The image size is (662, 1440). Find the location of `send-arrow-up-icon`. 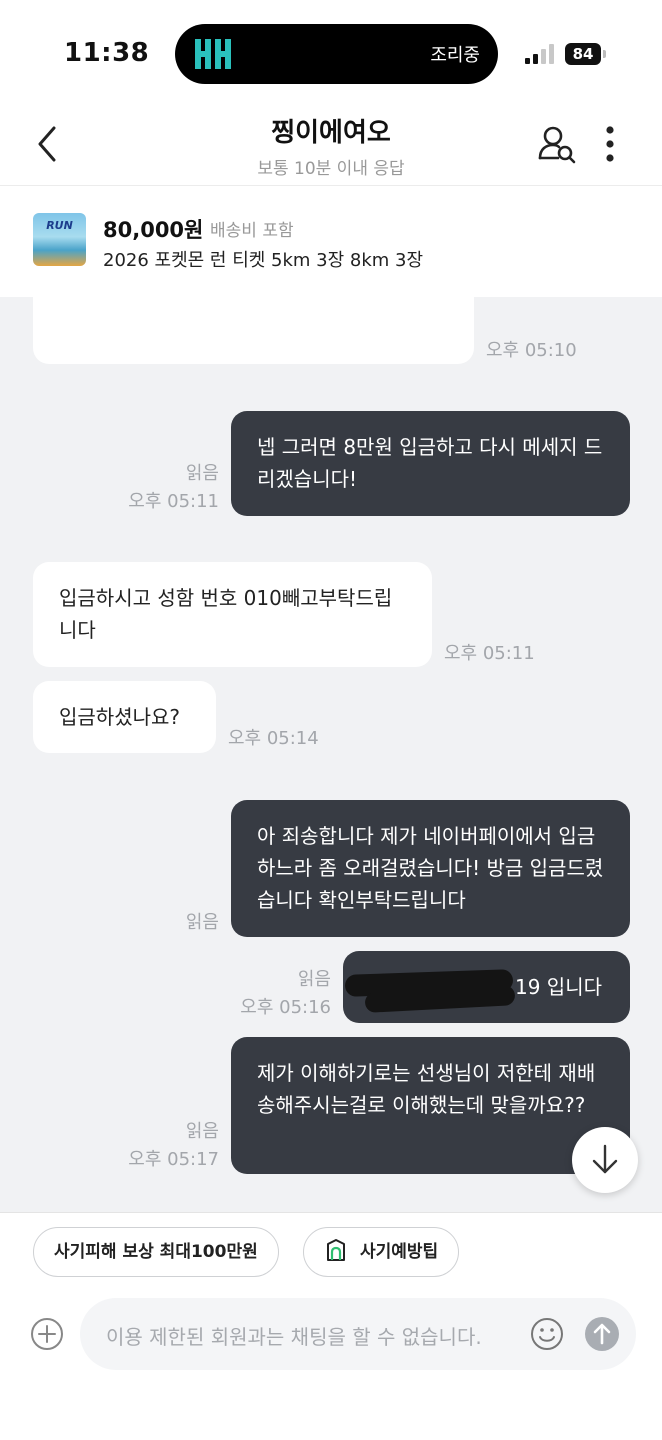

send-arrow-up-icon is located at coordinates (602, 1334).